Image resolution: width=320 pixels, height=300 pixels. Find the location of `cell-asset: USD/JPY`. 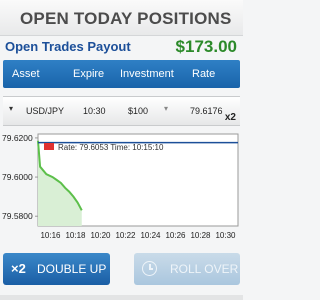

cell-asset: USD/JPY is located at coordinates (45, 111).